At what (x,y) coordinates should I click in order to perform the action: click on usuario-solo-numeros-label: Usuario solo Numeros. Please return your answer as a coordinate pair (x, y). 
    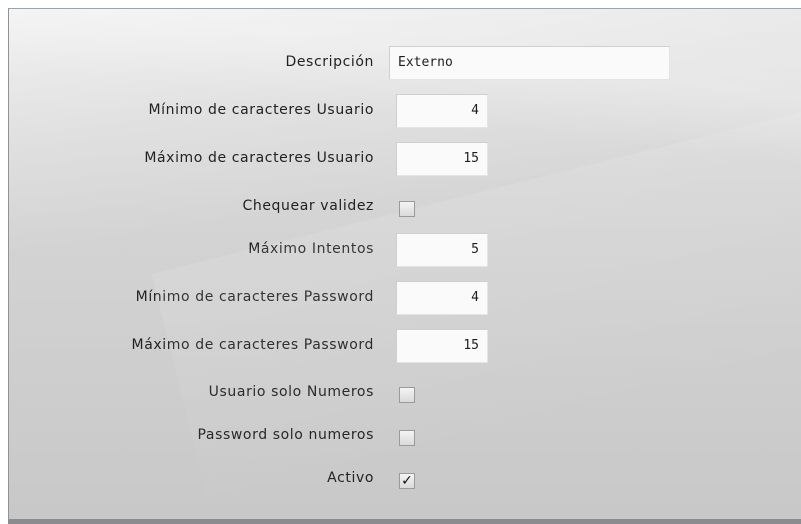
    Looking at the image, I should click on (291, 392).